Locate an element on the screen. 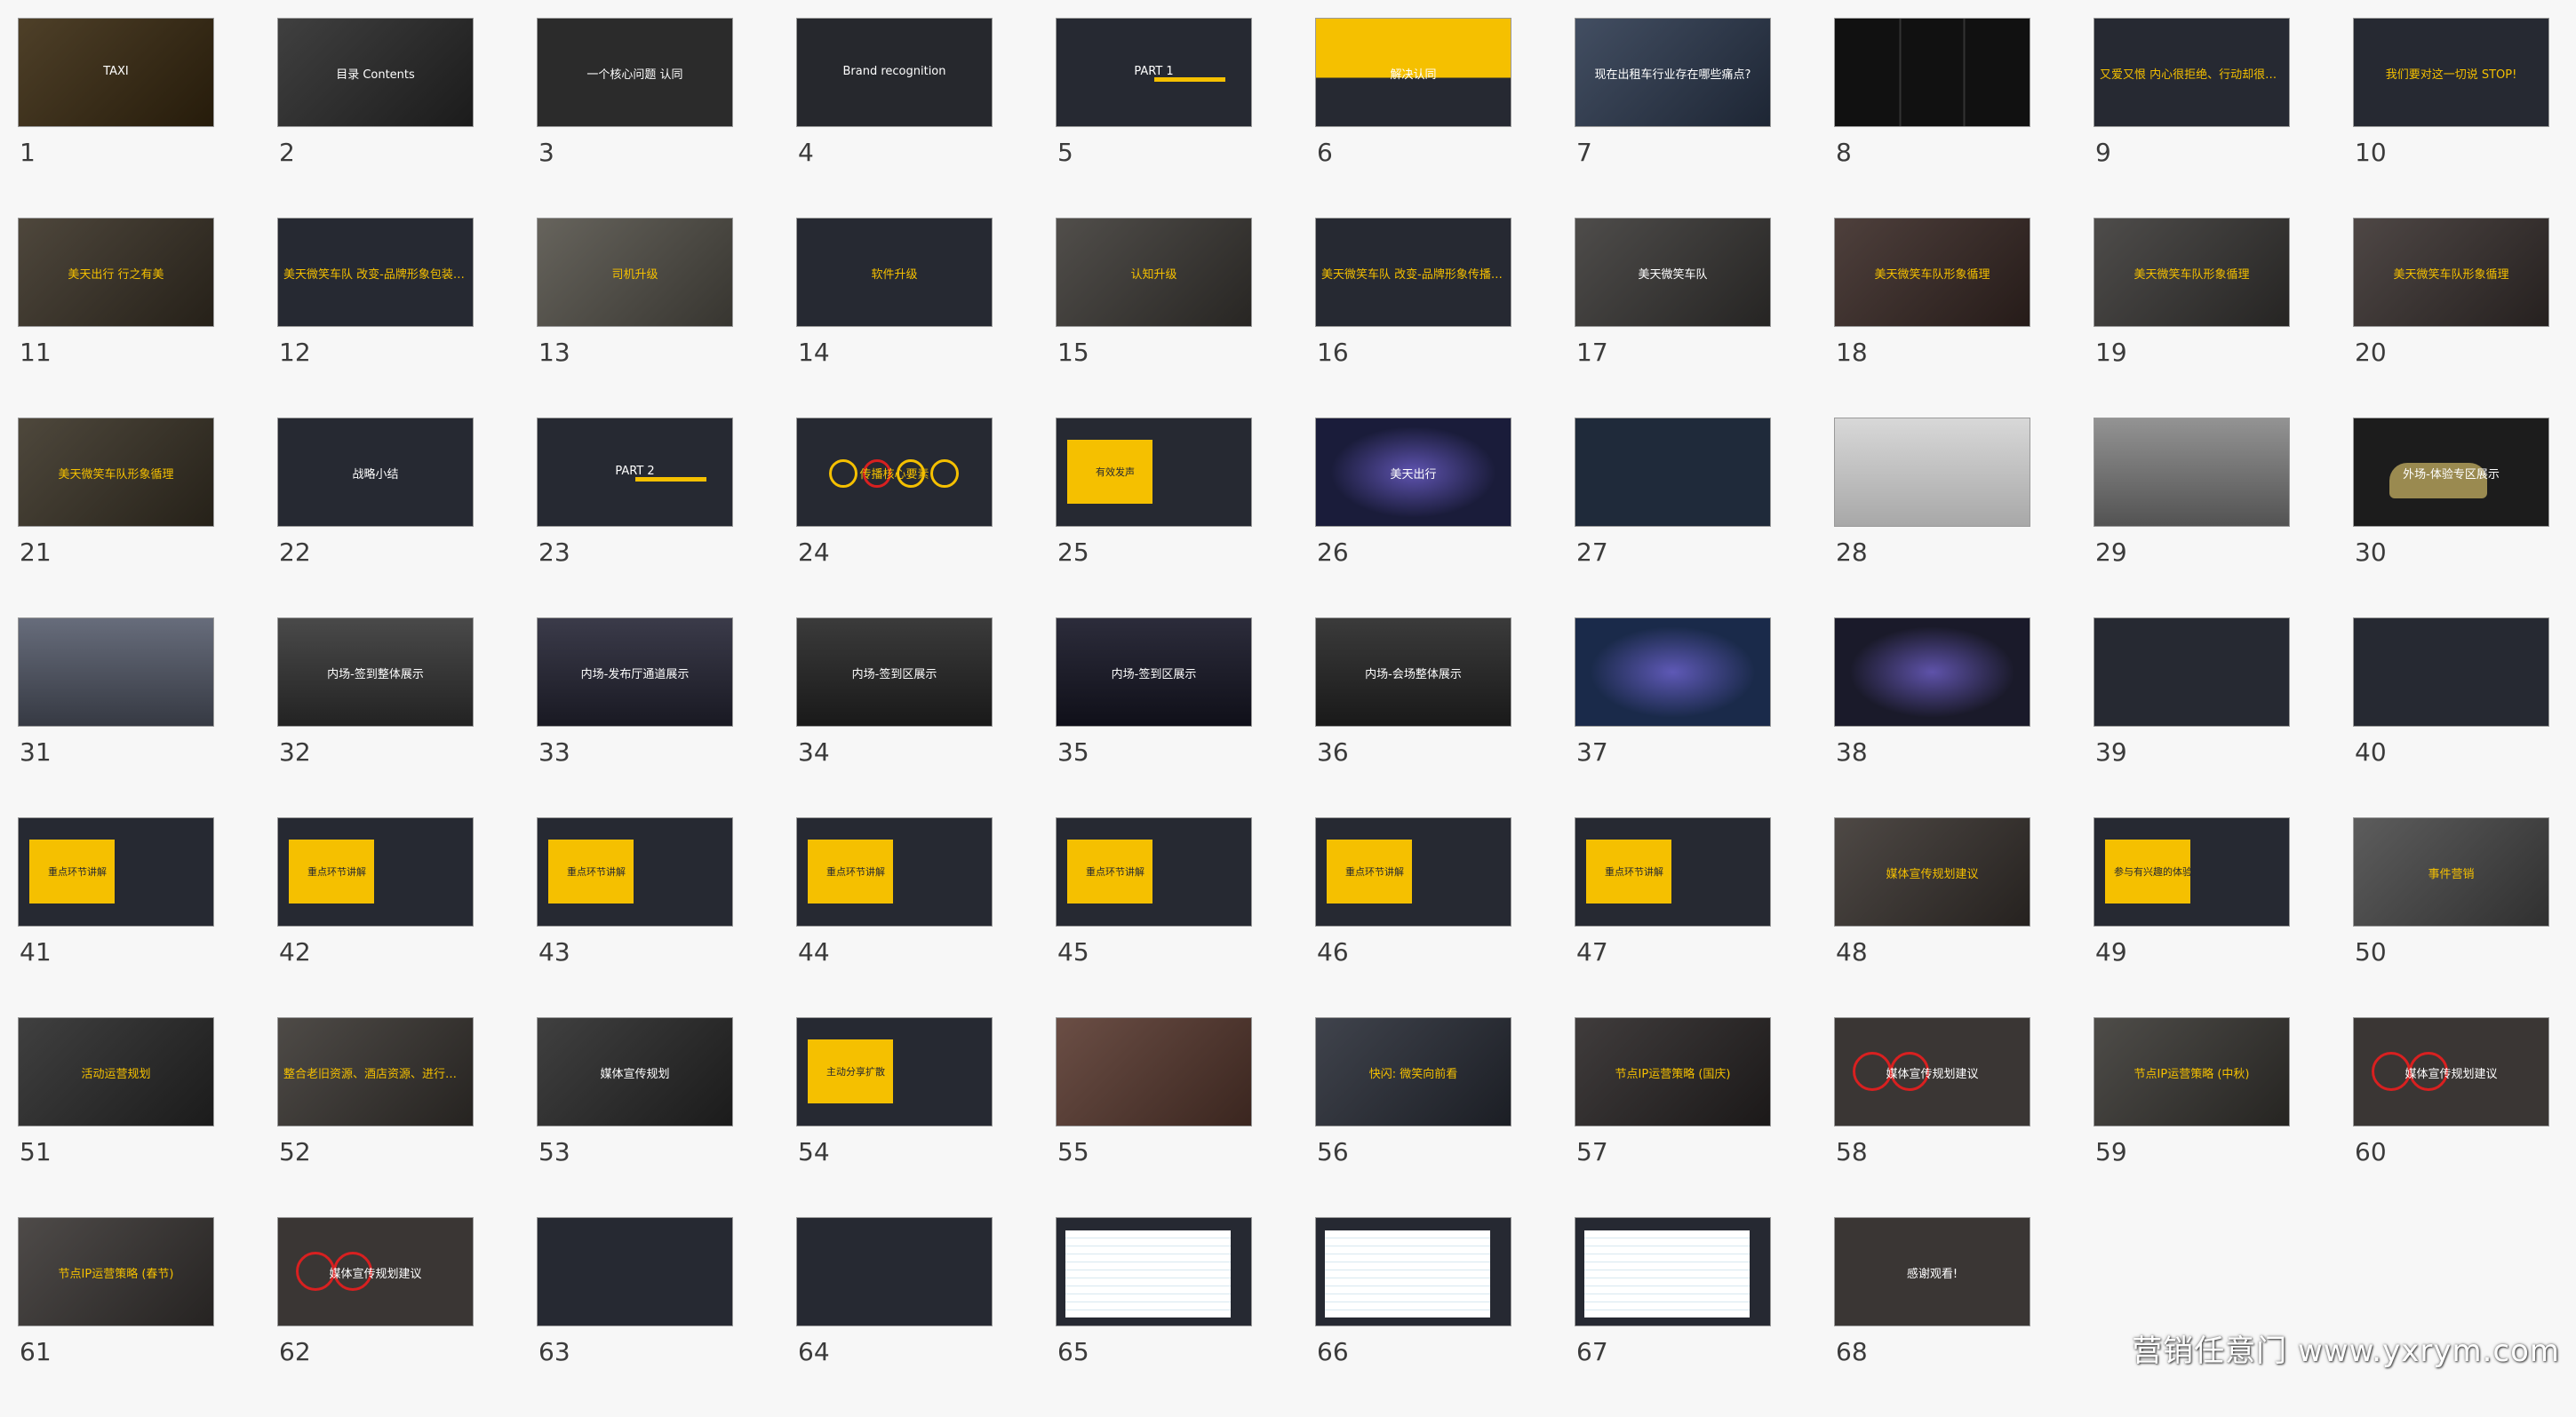 This screenshot has width=2576, height=1417. slide-title: PART 1 is located at coordinates (1154, 71).